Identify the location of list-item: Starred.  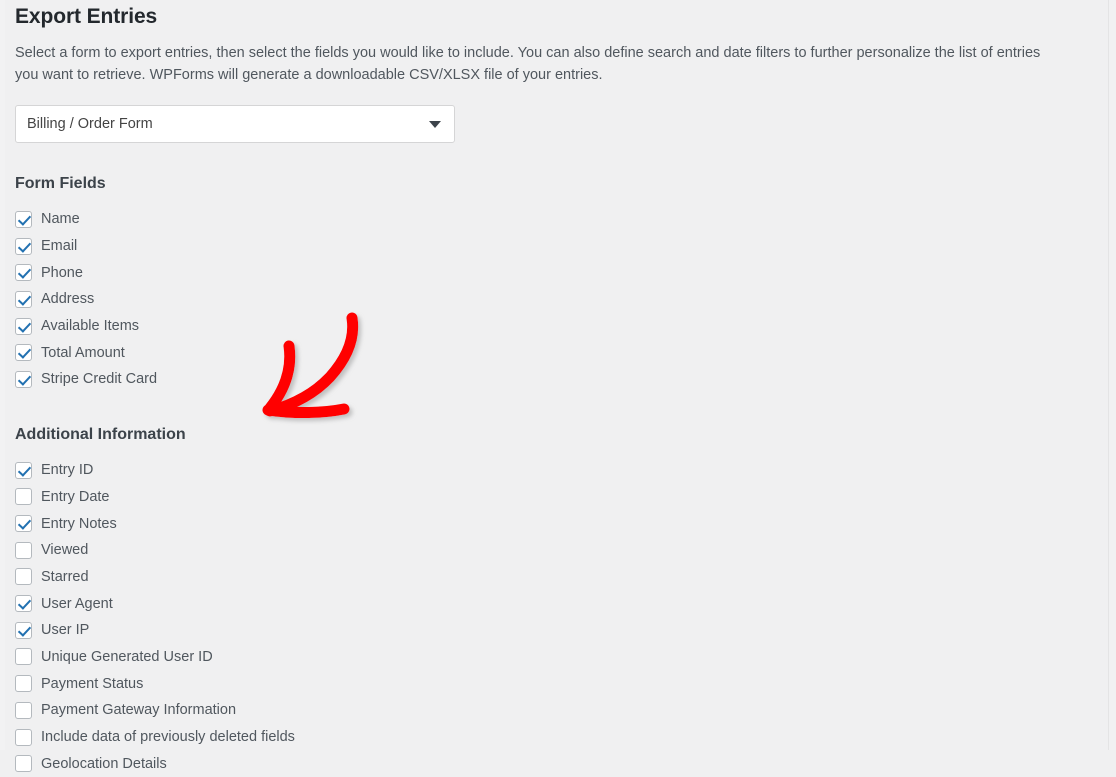
(545, 577).